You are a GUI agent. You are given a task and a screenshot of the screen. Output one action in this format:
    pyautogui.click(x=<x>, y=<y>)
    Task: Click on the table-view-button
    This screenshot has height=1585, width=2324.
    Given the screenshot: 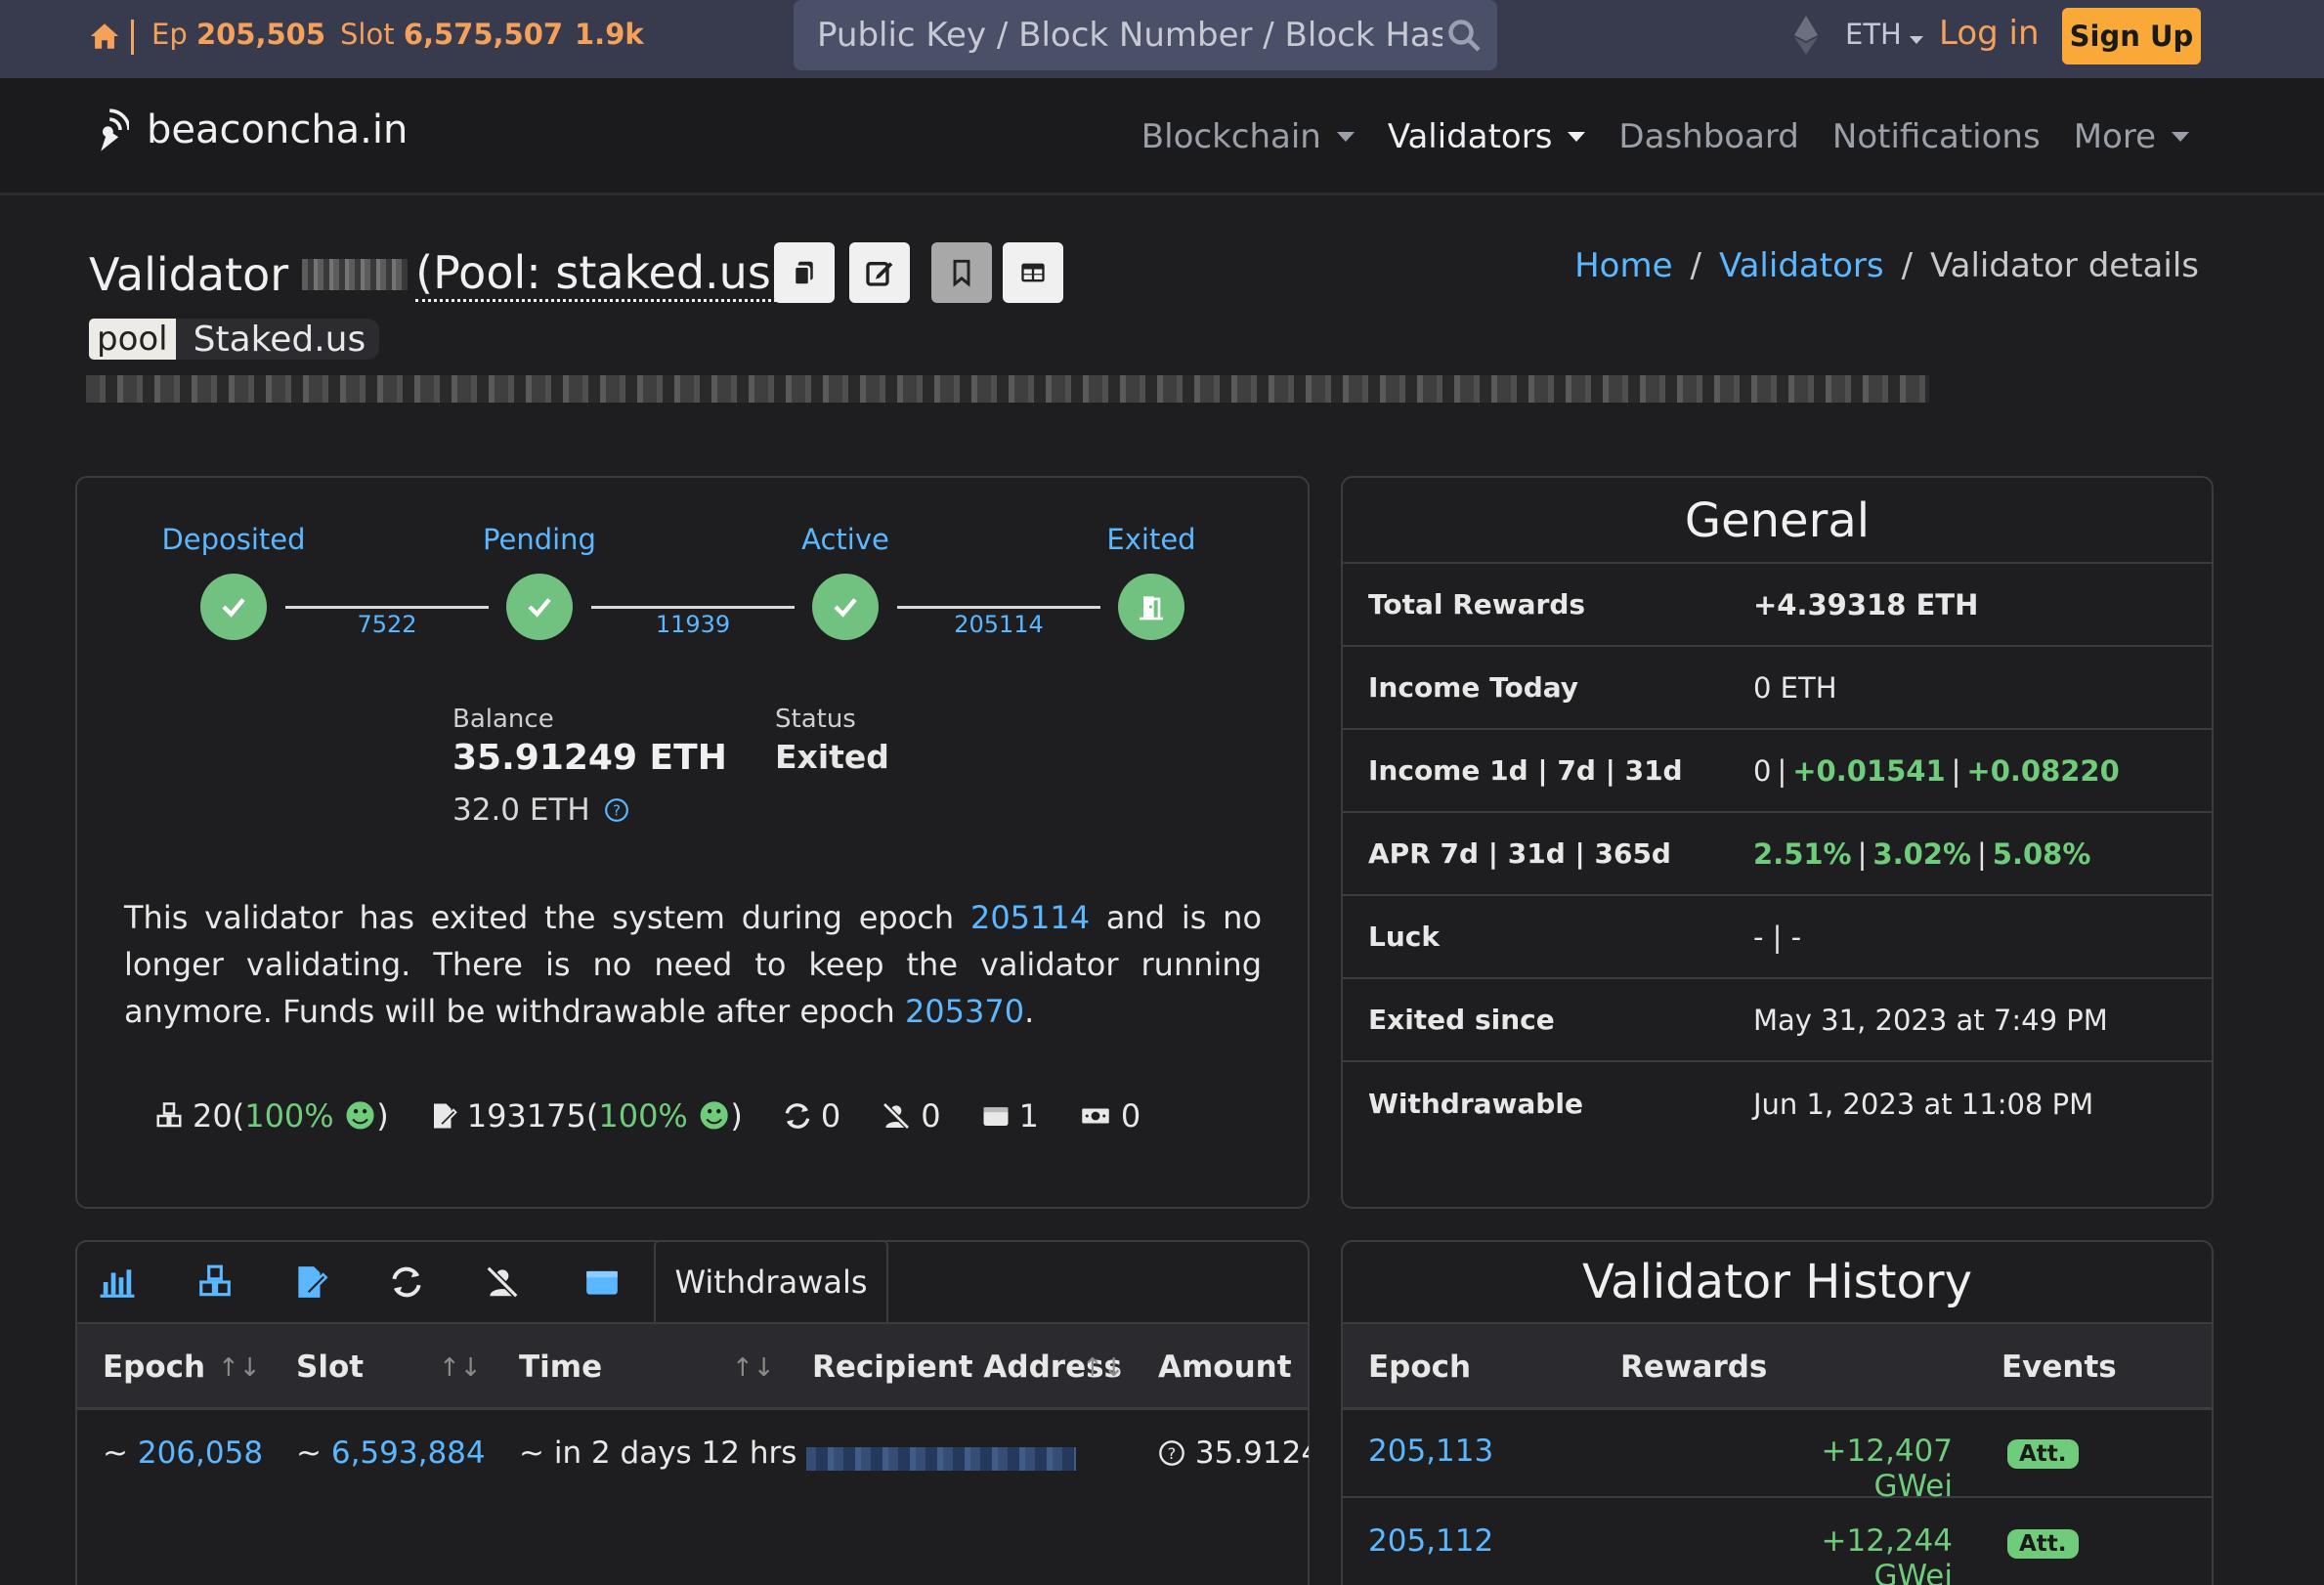 What is the action you would take?
    pyautogui.click(x=1033, y=272)
    